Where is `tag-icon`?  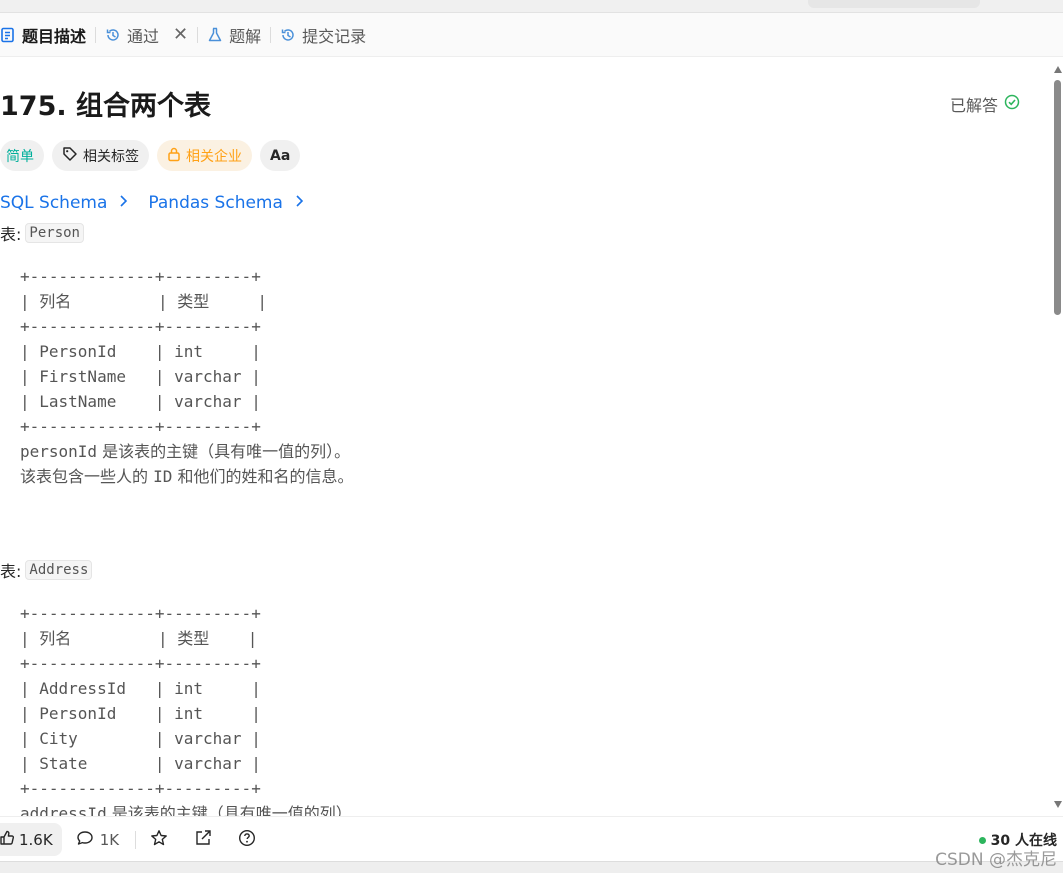
tag-icon is located at coordinates (70, 156).